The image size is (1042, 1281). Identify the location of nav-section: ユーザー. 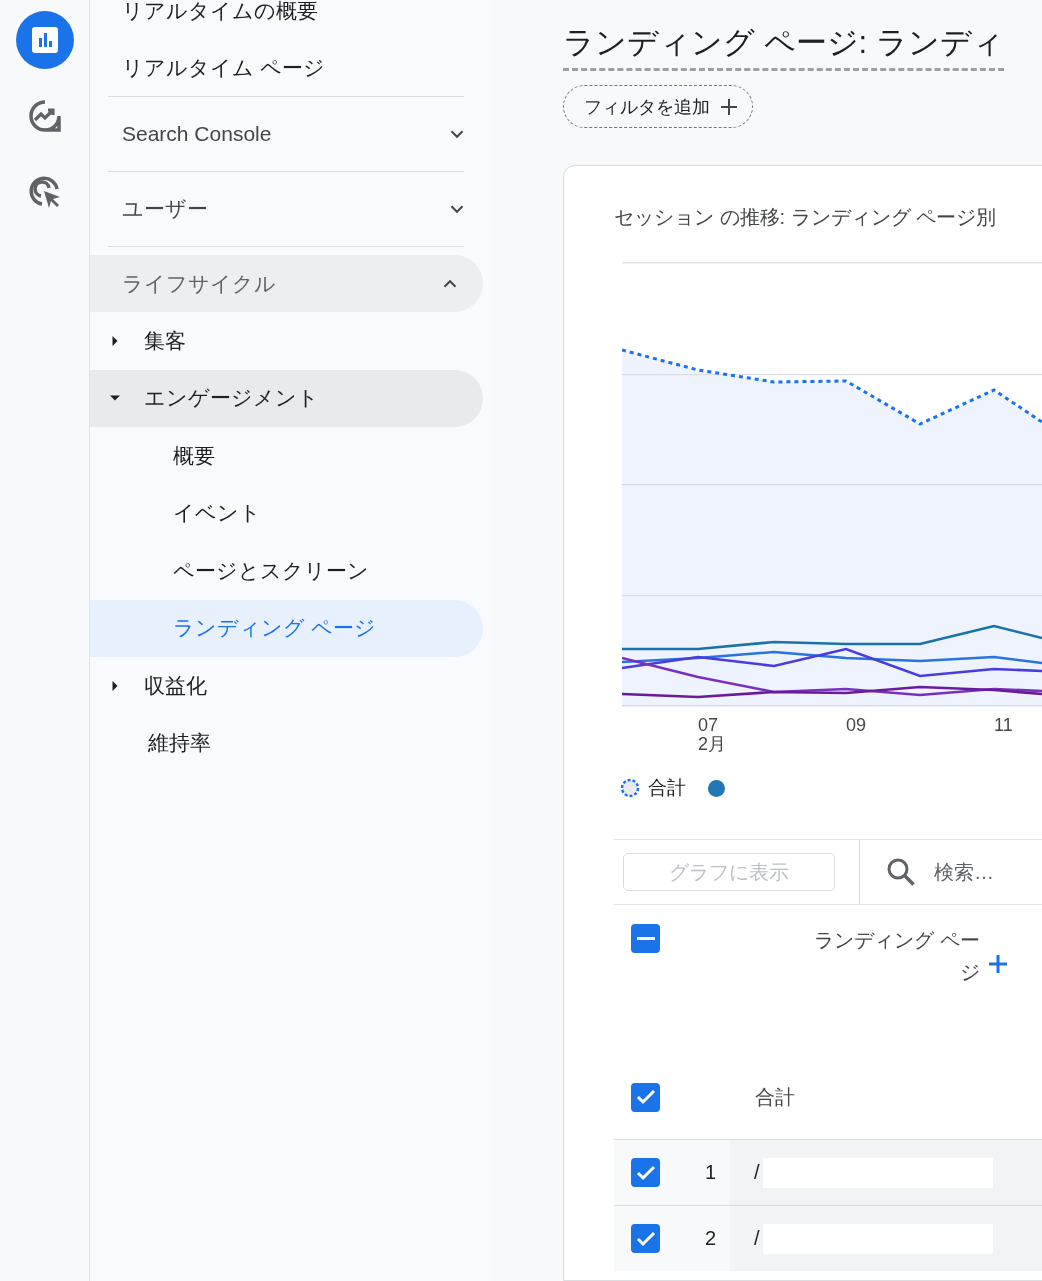
(290, 209).